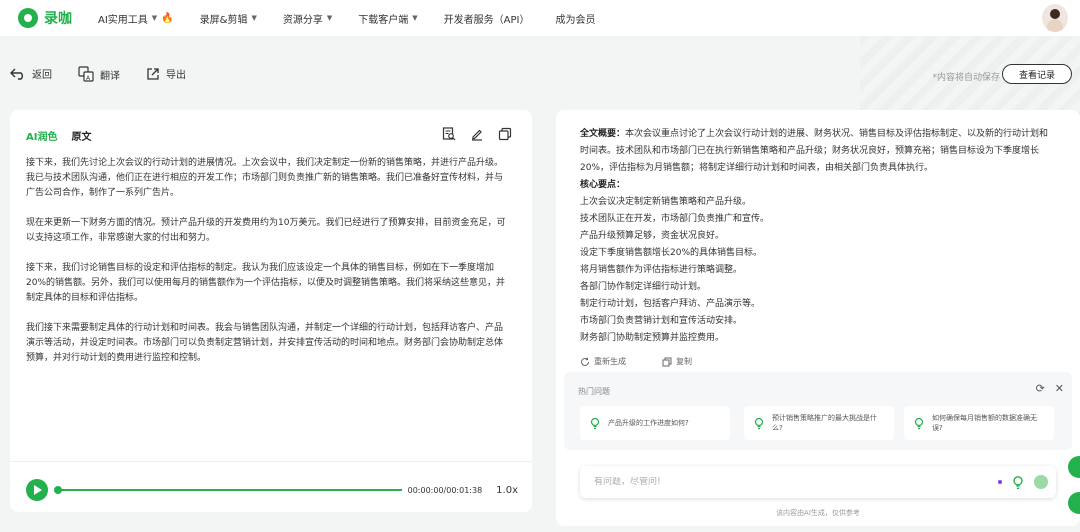  I want to click on keypoint-item: 各部门协作制定详细行动计划。, so click(643, 287).